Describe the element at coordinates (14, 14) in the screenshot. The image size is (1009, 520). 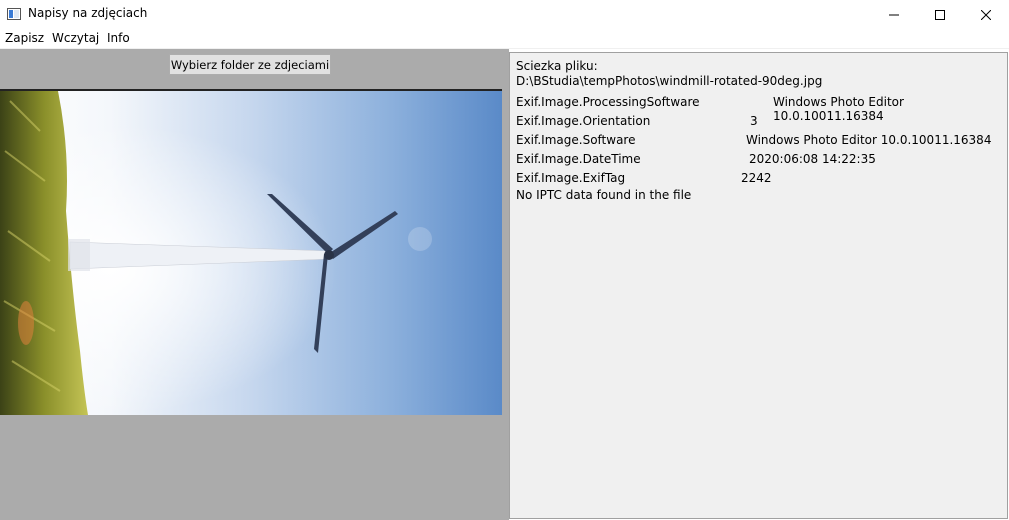
I see `app-icon` at that location.